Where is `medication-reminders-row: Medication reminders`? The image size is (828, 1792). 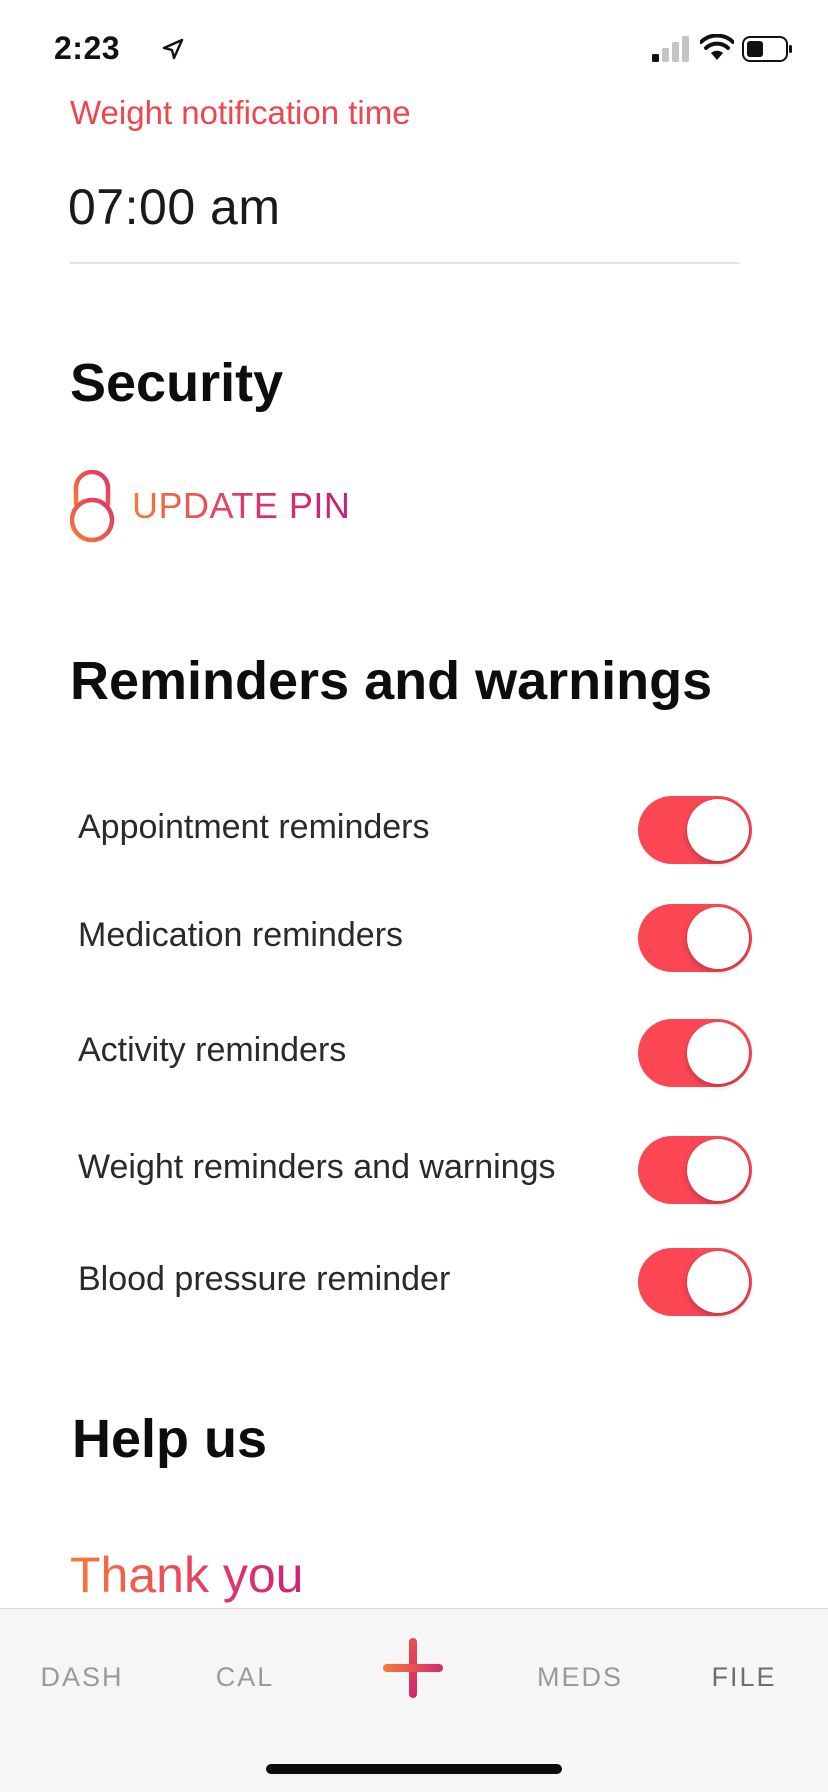
medication-reminders-row: Medication reminders is located at coordinates (418, 939).